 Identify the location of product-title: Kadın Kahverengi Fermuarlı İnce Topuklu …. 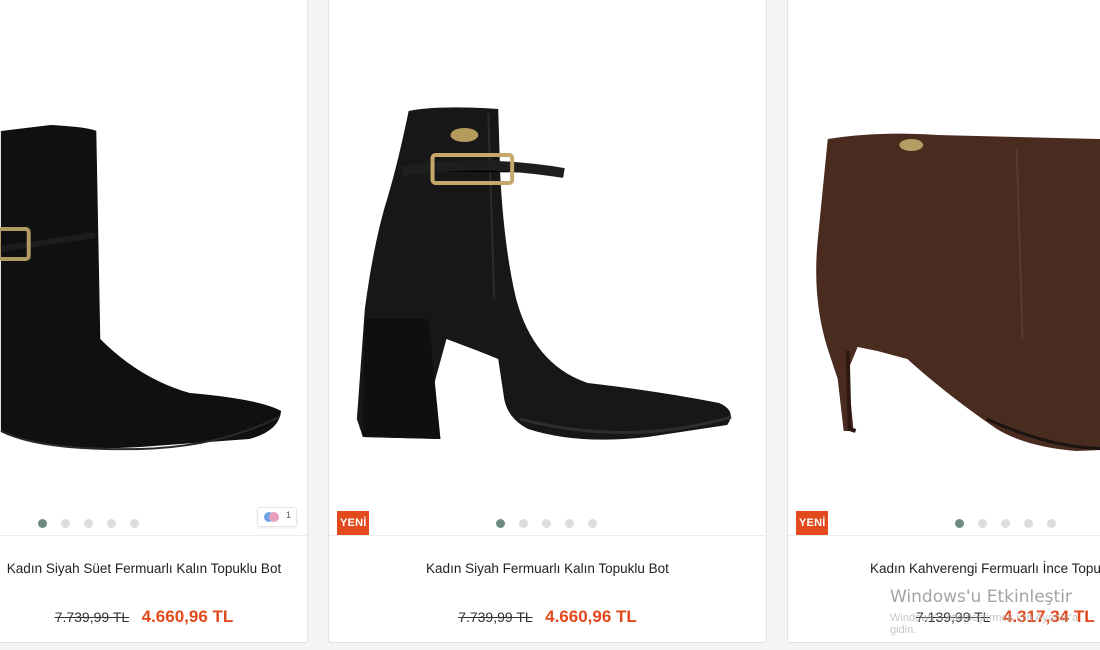
(985, 568).